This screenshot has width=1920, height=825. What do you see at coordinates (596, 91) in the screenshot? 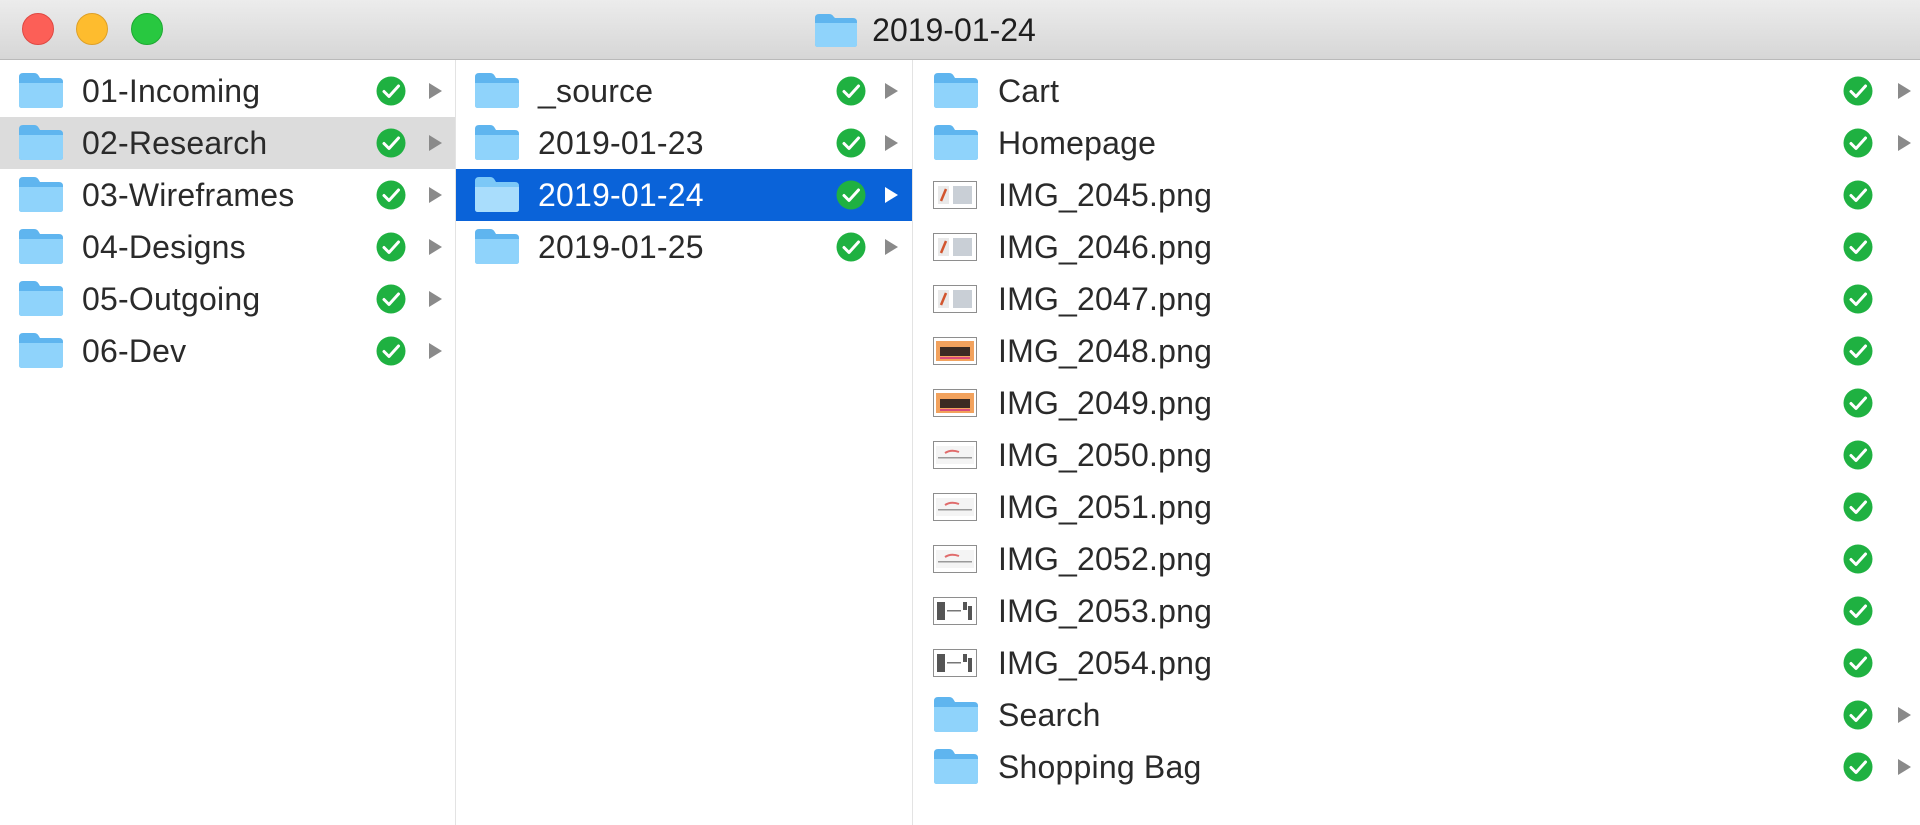
I see `item-name: _source` at bounding box center [596, 91].